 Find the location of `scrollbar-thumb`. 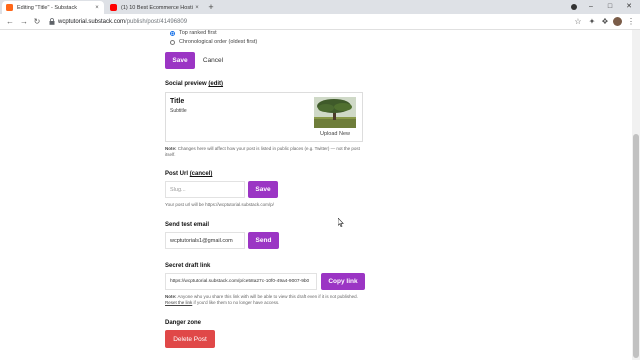

scrollbar-thumb is located at coordinates (636, 246).